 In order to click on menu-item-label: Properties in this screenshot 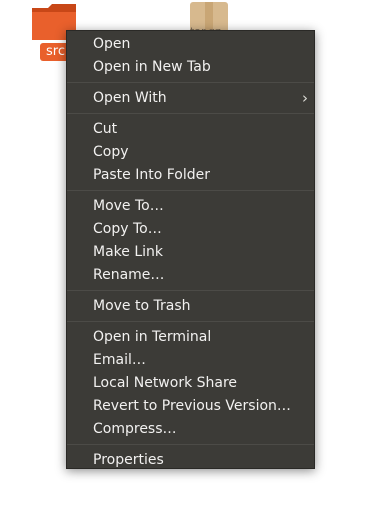, I will do `click(128, 460)`.